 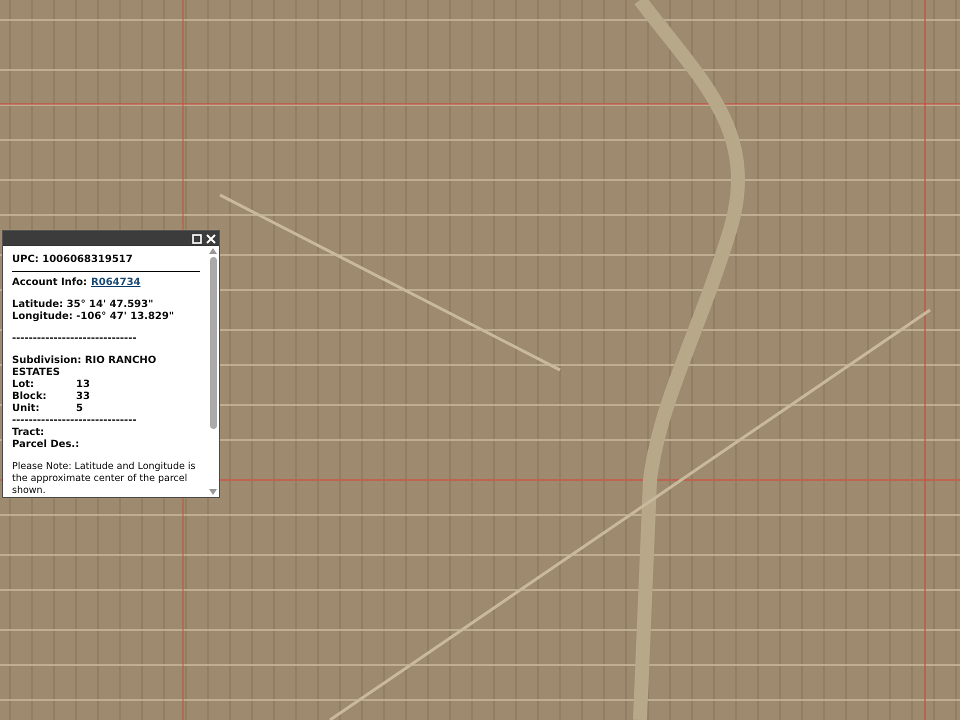 What do you see at coordinates (85, 367) in the screenshot?
I see `subdivision-text: Subdivision: RIO RANCHO ESTATES` at bounding box center [85, 367].